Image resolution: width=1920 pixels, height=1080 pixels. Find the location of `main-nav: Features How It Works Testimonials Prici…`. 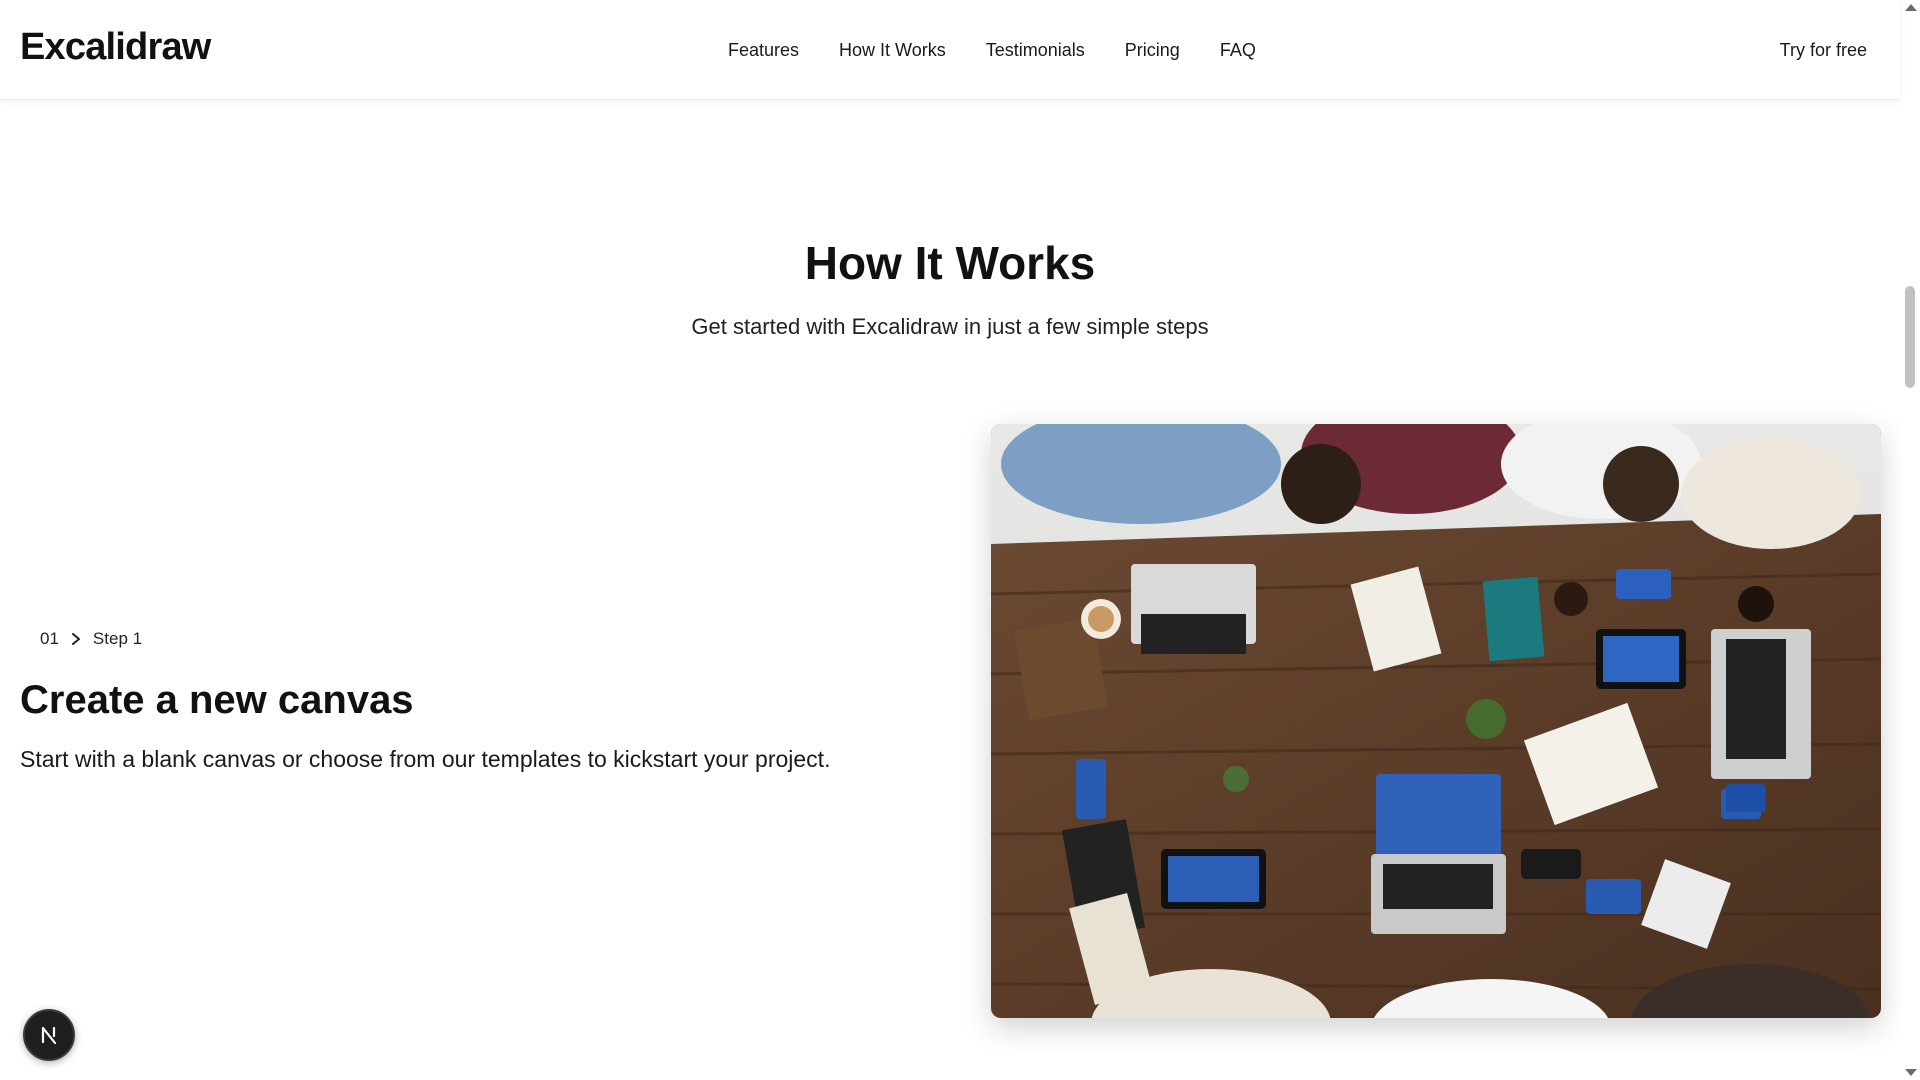

main-nav: Features How It Works Testimonials Prici… is located at coordinates (992, 50).